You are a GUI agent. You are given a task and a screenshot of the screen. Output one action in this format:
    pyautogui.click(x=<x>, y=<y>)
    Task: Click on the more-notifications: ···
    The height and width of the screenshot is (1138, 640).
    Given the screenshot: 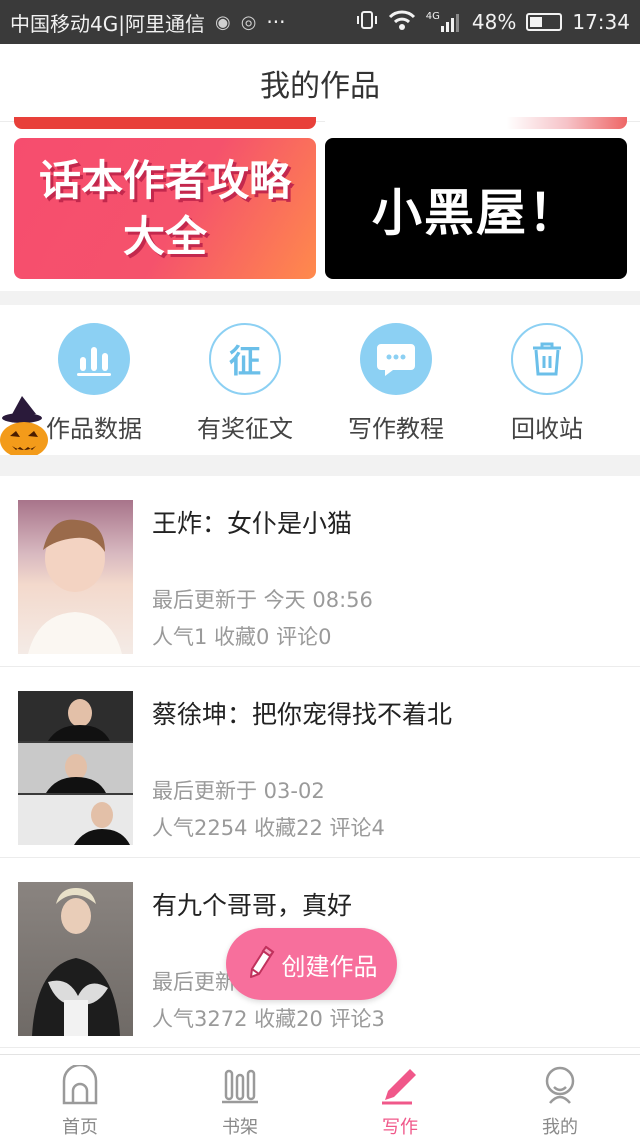 What is the action you would take?
    pyautogui.click(x=276, y=22)
    